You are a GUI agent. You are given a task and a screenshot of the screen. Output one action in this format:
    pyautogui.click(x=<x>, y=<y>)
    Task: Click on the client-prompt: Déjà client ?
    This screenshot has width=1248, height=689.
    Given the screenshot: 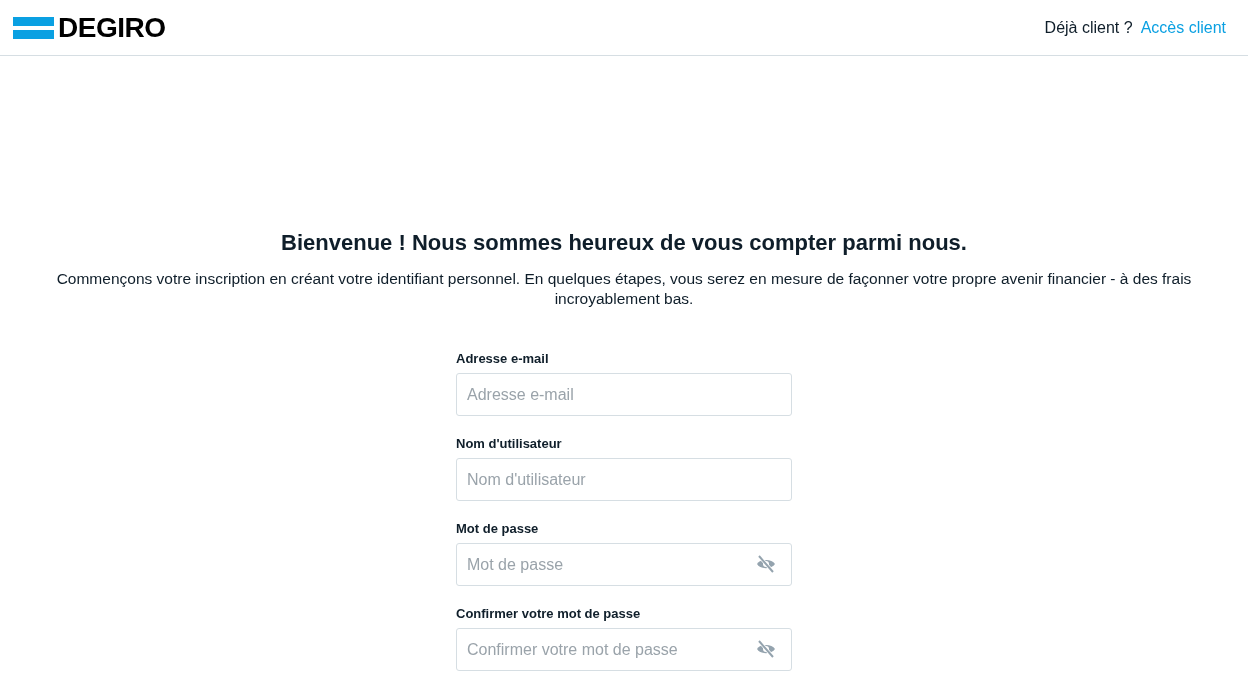 What is the action you would take?
    pyautogui.click(x=1088, y=27)
    